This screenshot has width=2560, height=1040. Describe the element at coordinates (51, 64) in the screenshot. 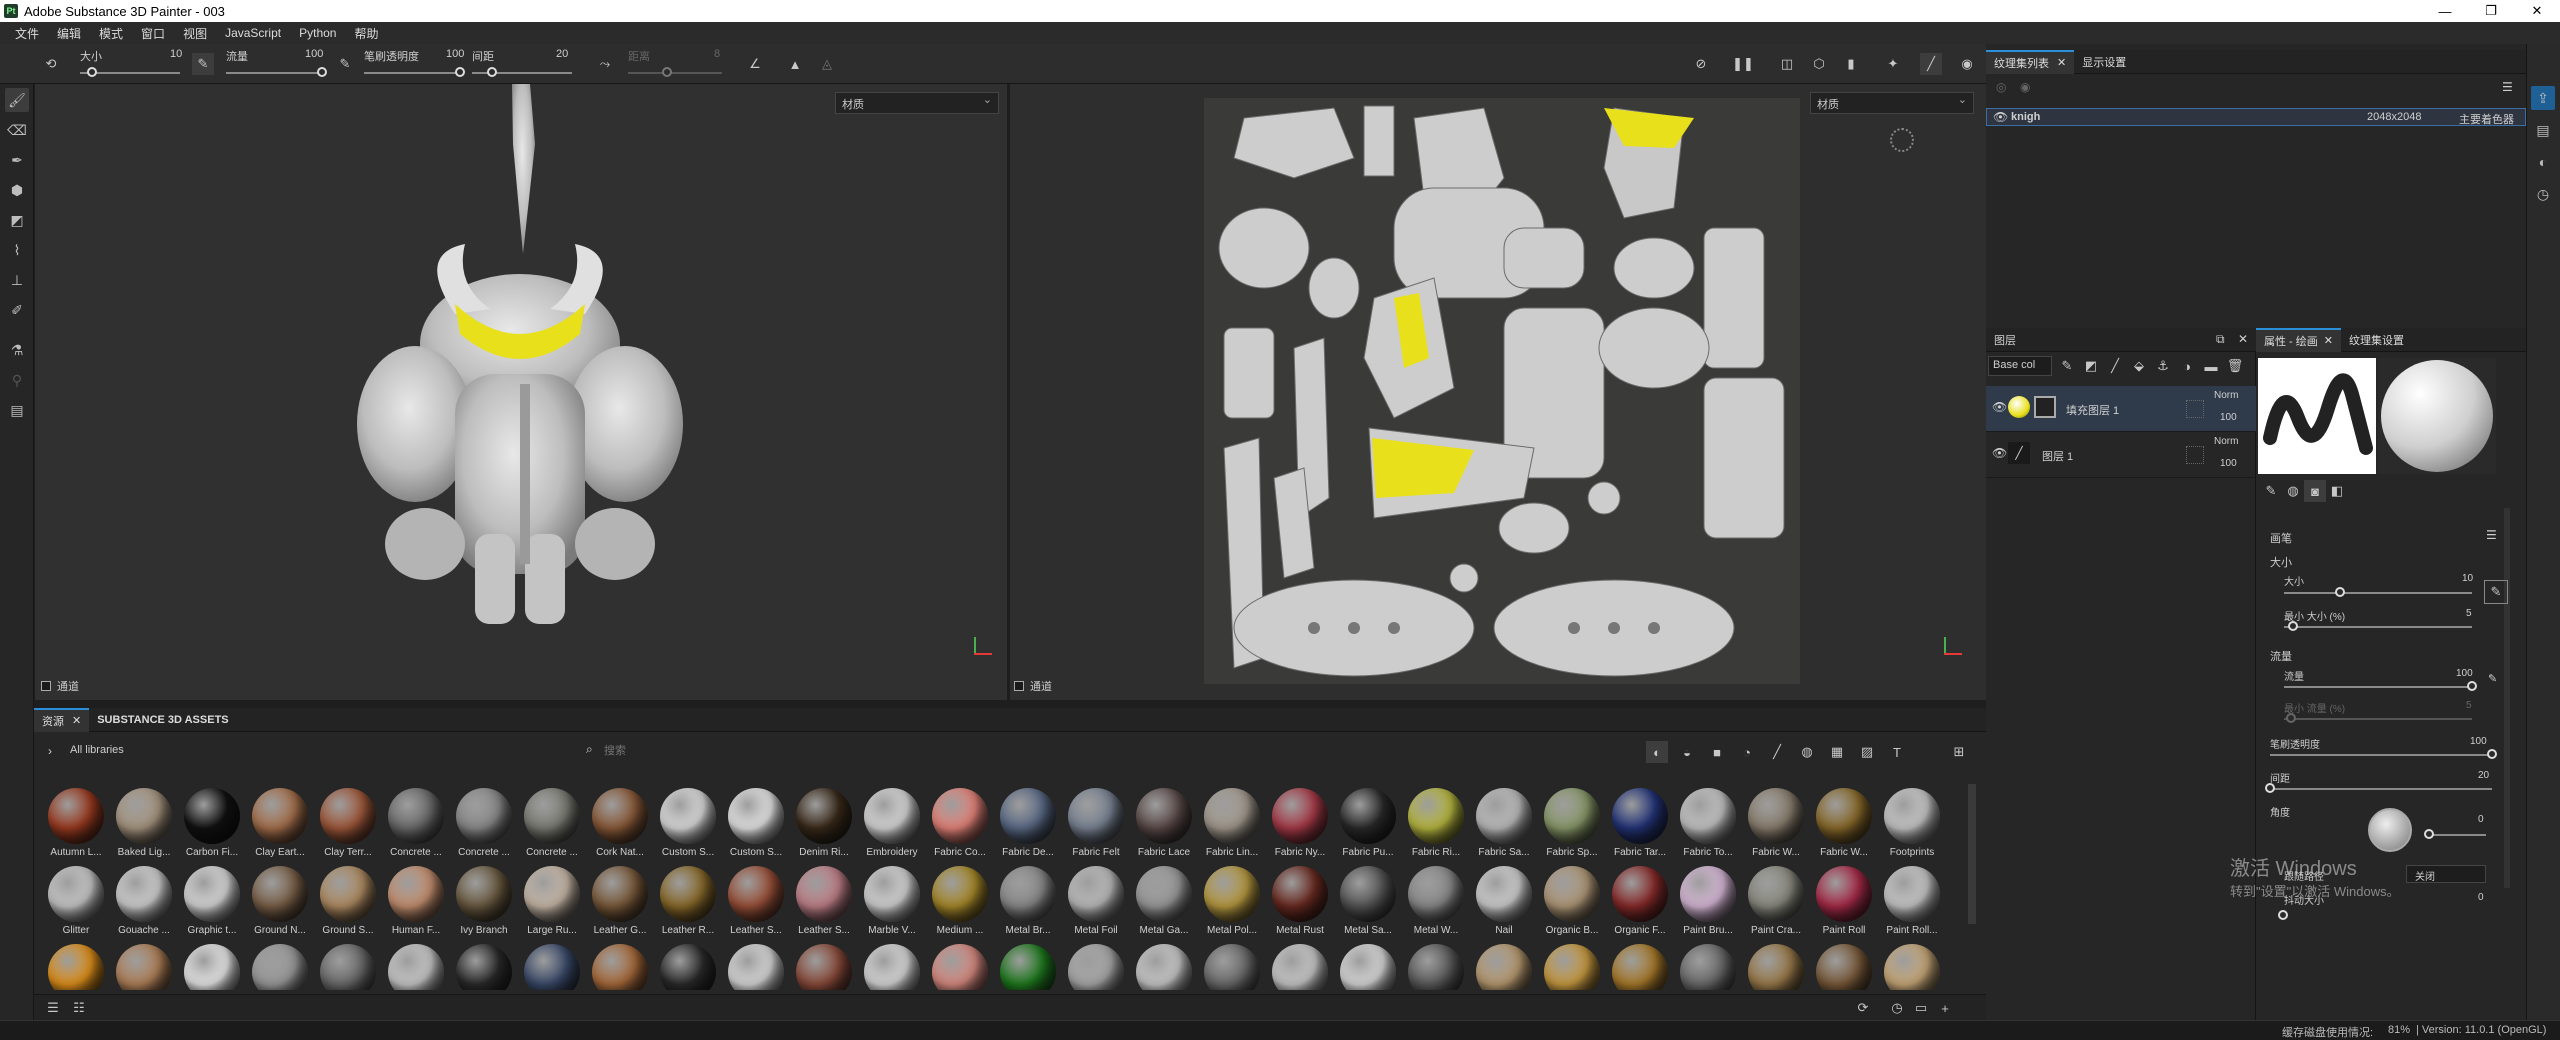

I see `symmetry-icon: ⟲` at that location.